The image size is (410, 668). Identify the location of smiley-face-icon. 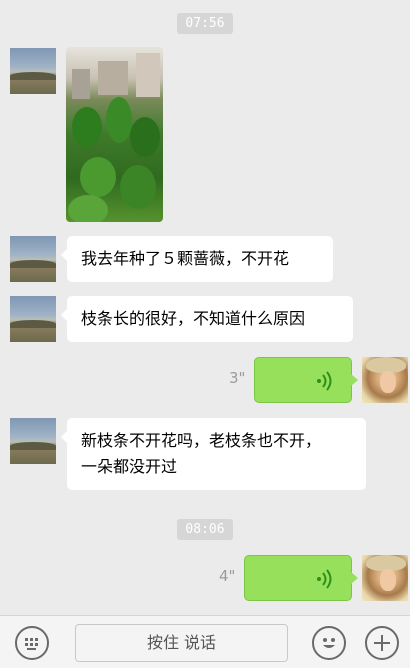
(329, 643).